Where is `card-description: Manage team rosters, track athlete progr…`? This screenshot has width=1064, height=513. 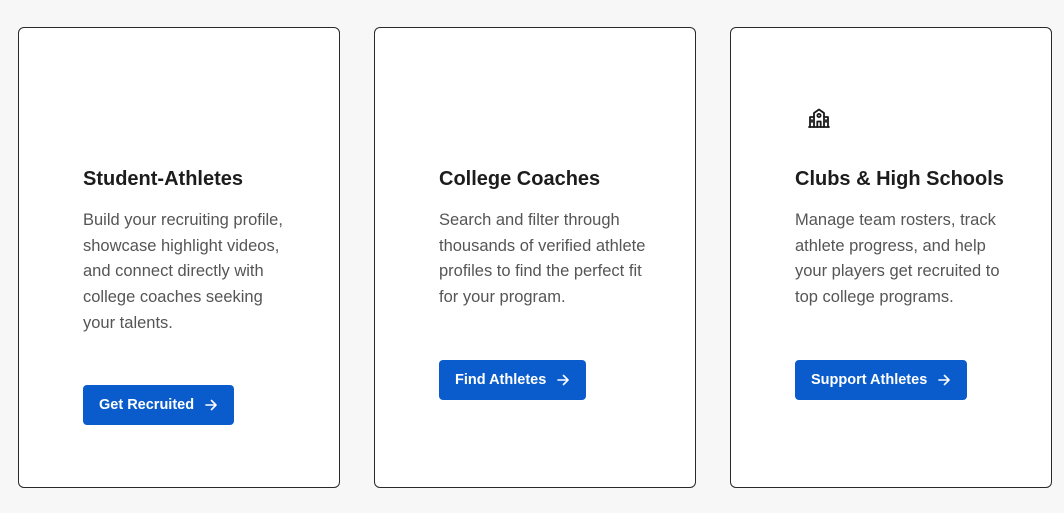
card-description: Manage team rosters, track athlete progr… is located at coordinates (897, 259).